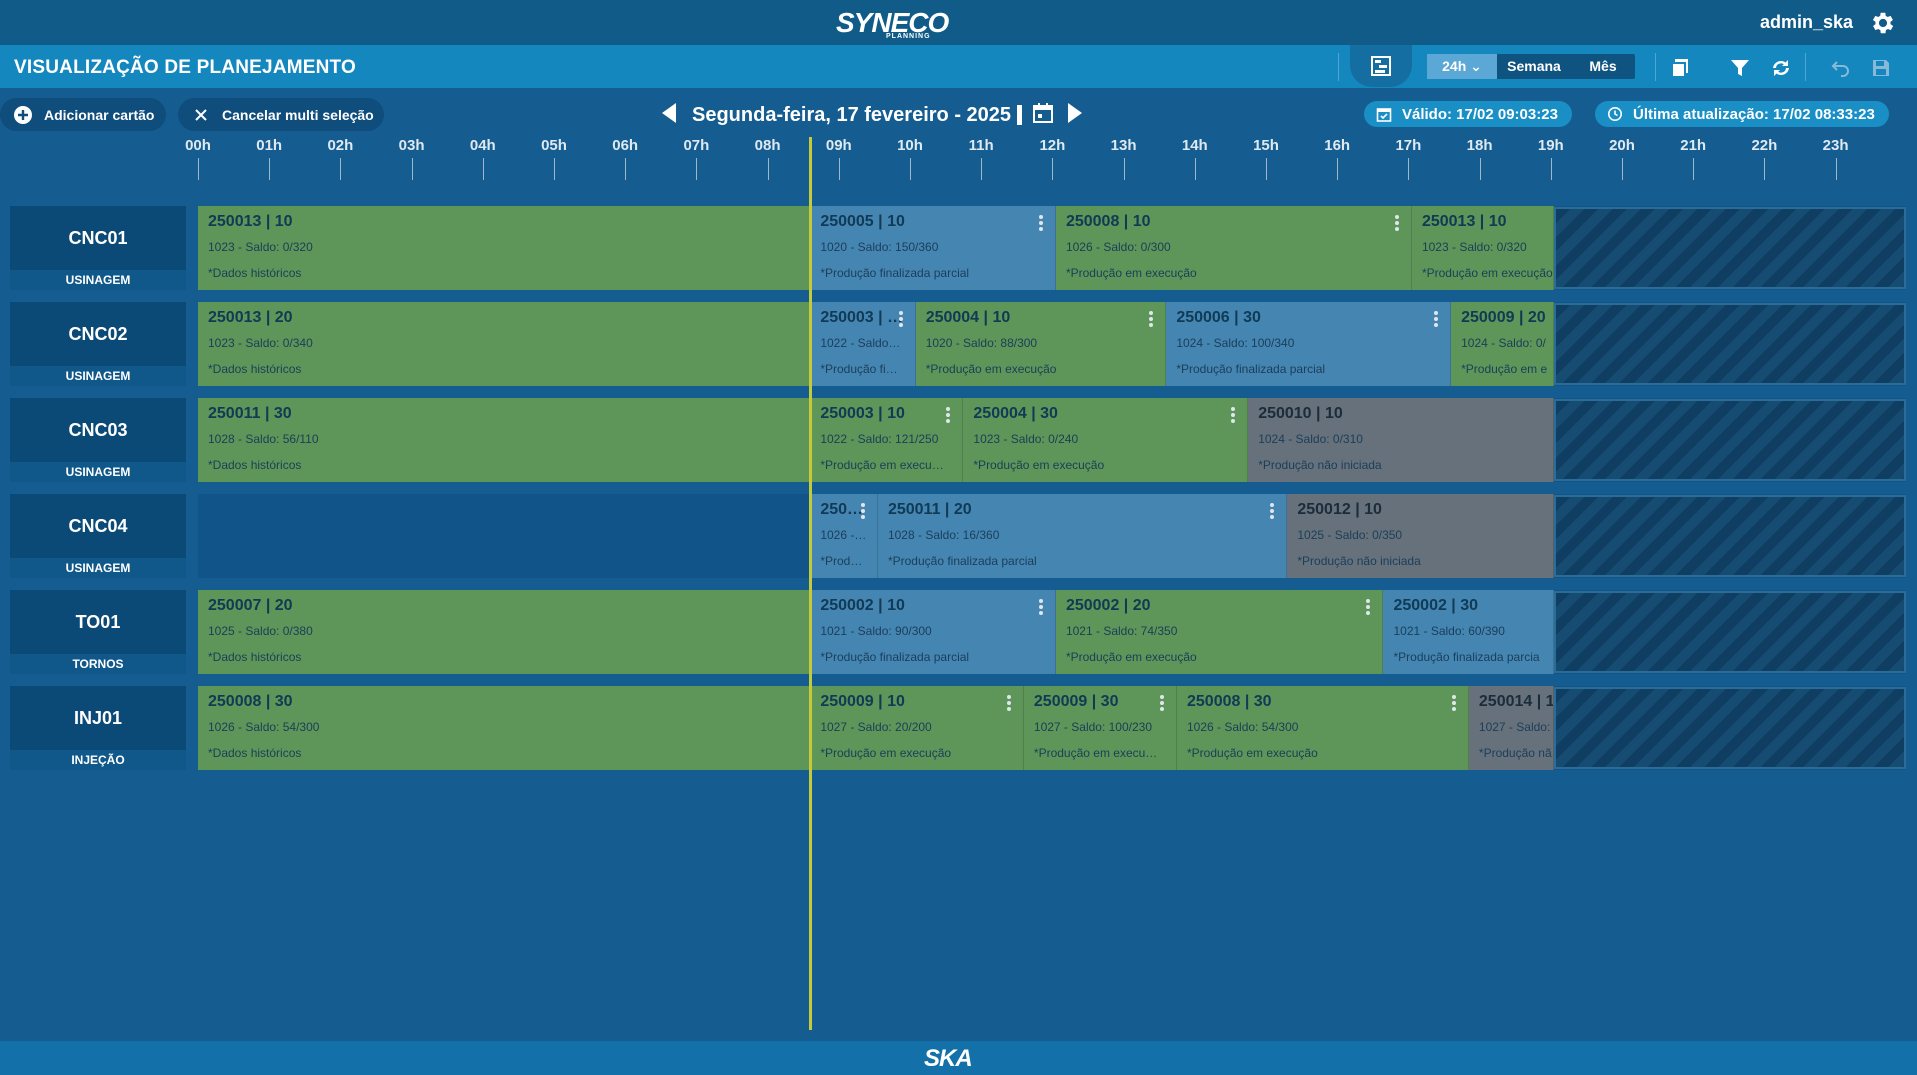 The image size is (1917, 1075). I want to click on card-order: 250008 | 10, so click(1108, 221).